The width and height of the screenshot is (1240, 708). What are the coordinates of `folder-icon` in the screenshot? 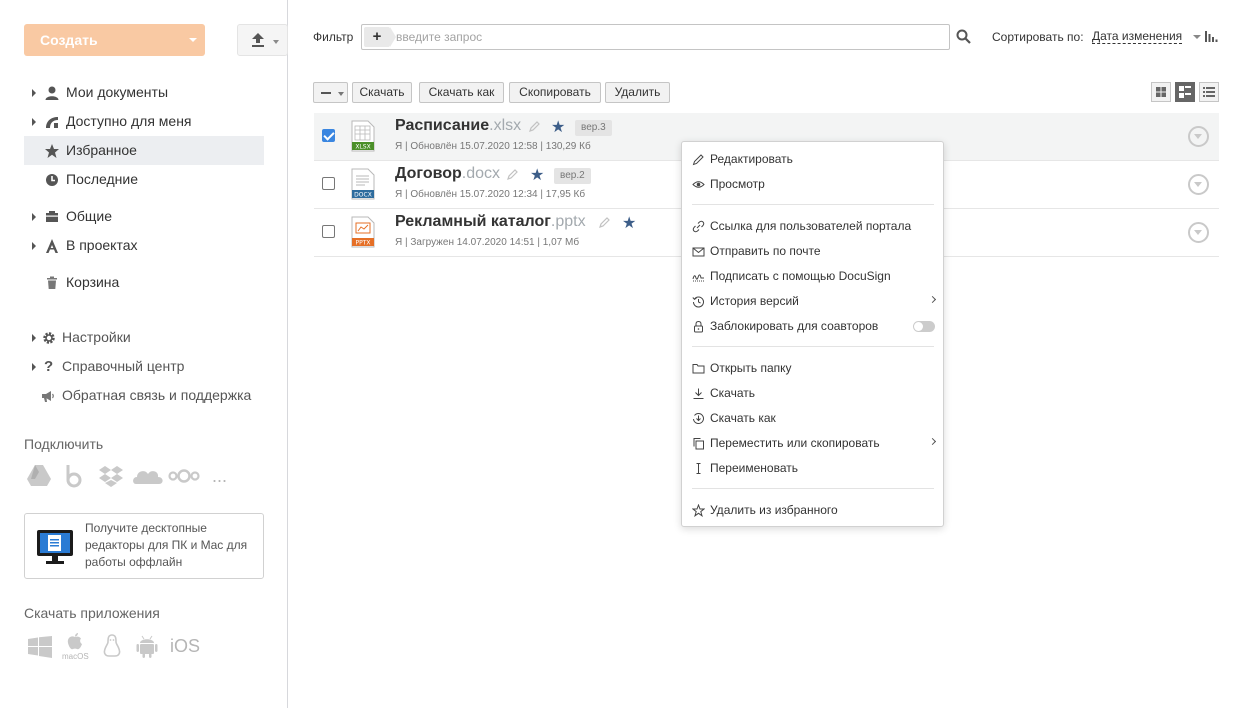 It's located at (698, 369).